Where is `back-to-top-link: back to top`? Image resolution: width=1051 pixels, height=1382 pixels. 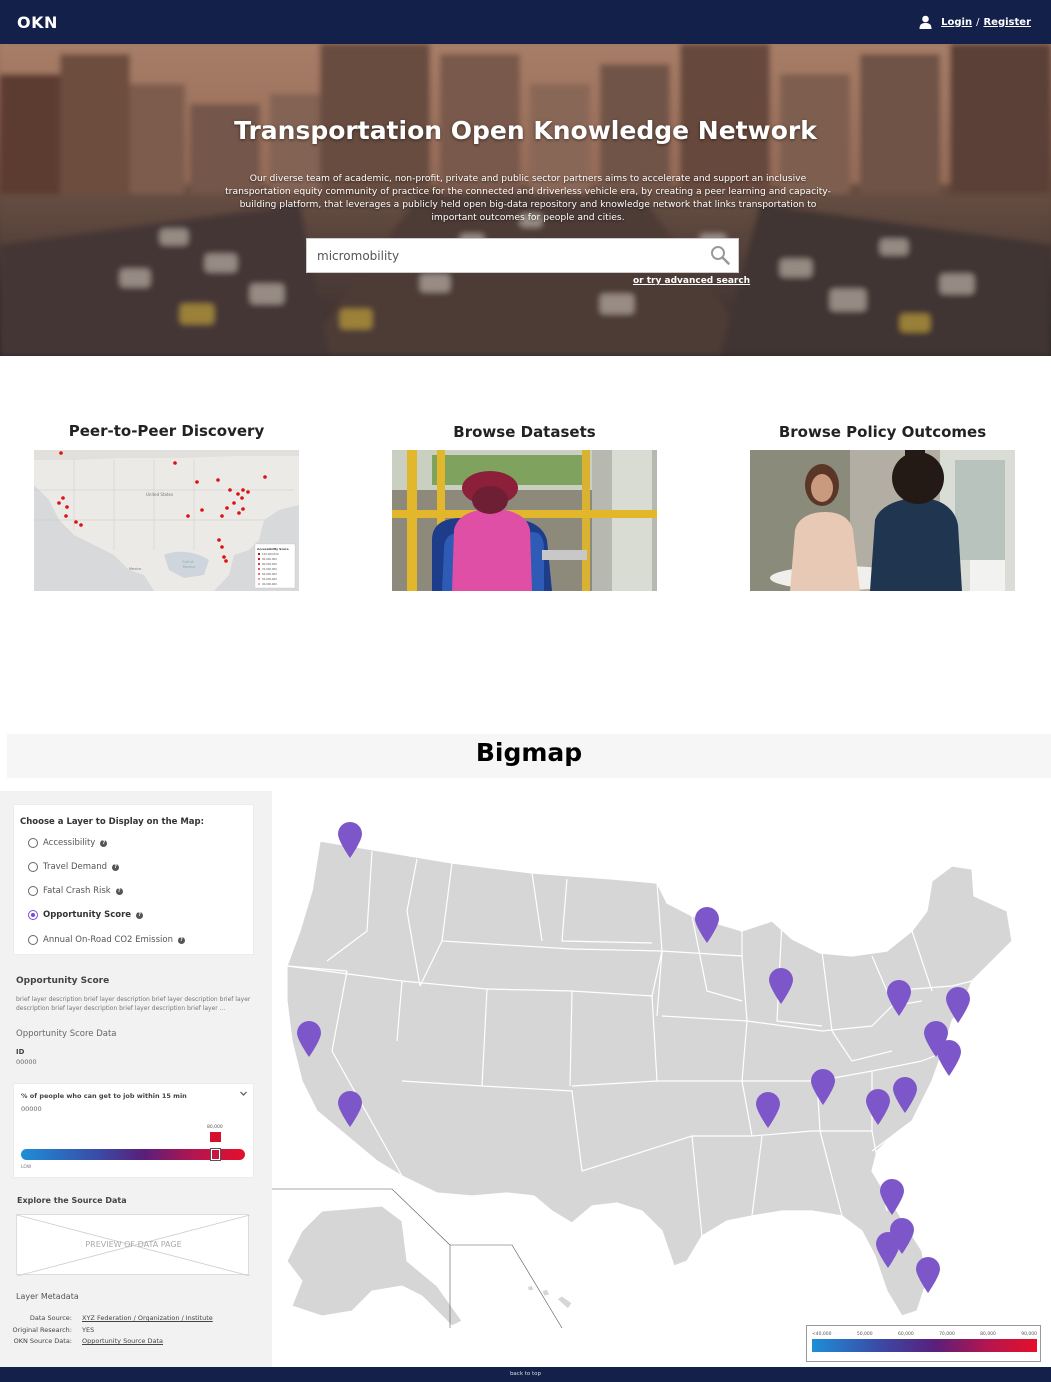 back-to-top-link: back to top is located at coordinates (525, 1374).